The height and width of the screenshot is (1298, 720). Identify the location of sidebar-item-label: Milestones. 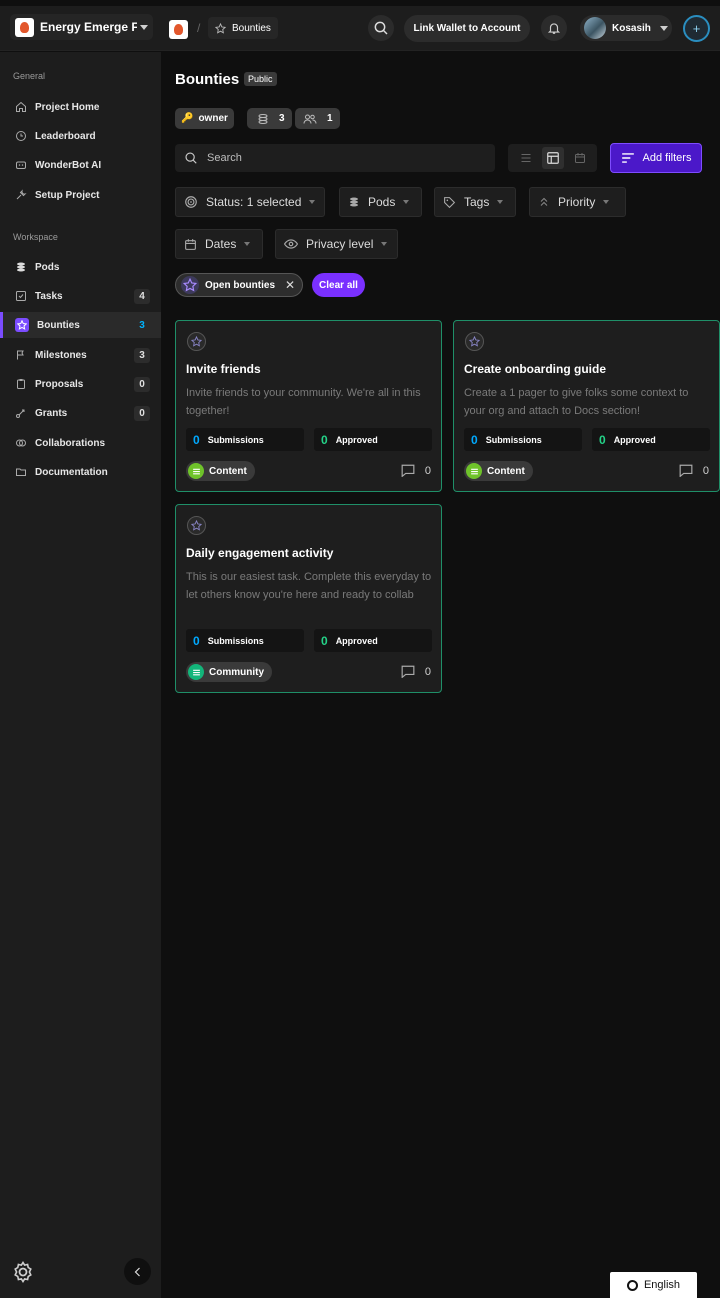
(61, 355).